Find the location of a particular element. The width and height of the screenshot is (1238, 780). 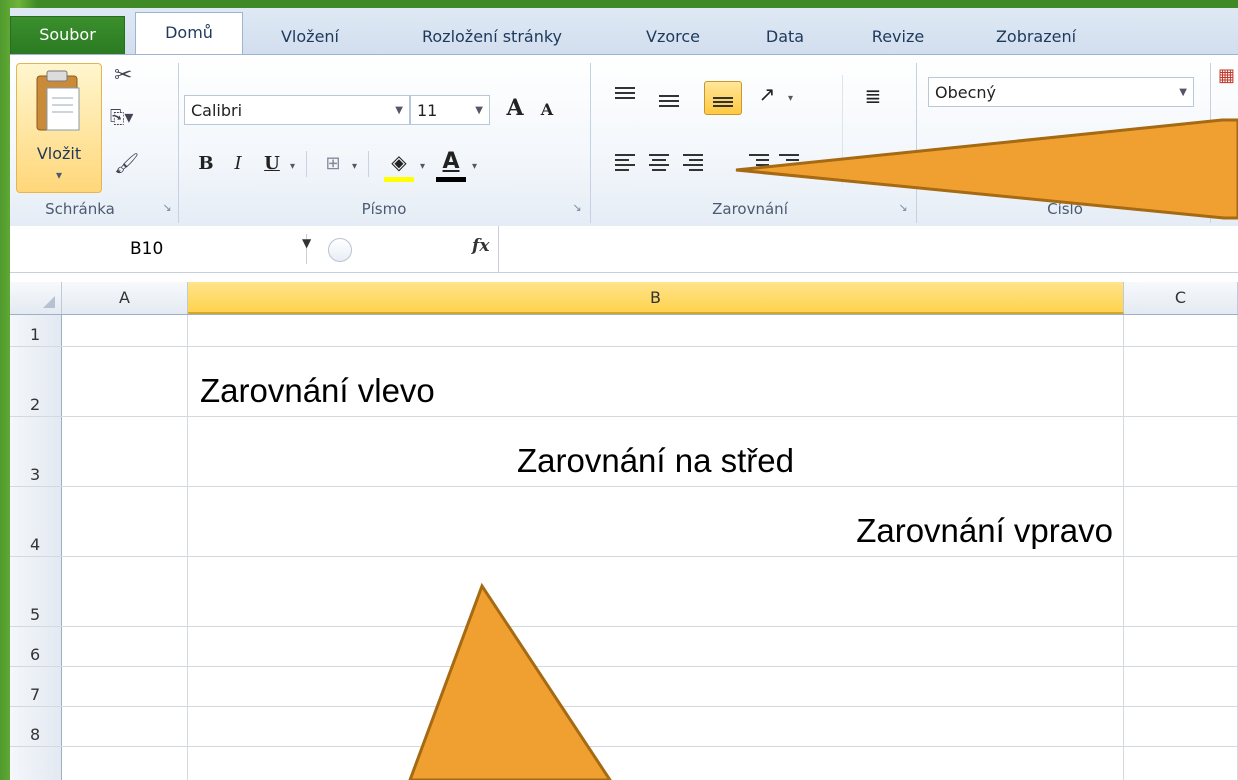

callout-arrow-up is located at coordinates (510, 681).